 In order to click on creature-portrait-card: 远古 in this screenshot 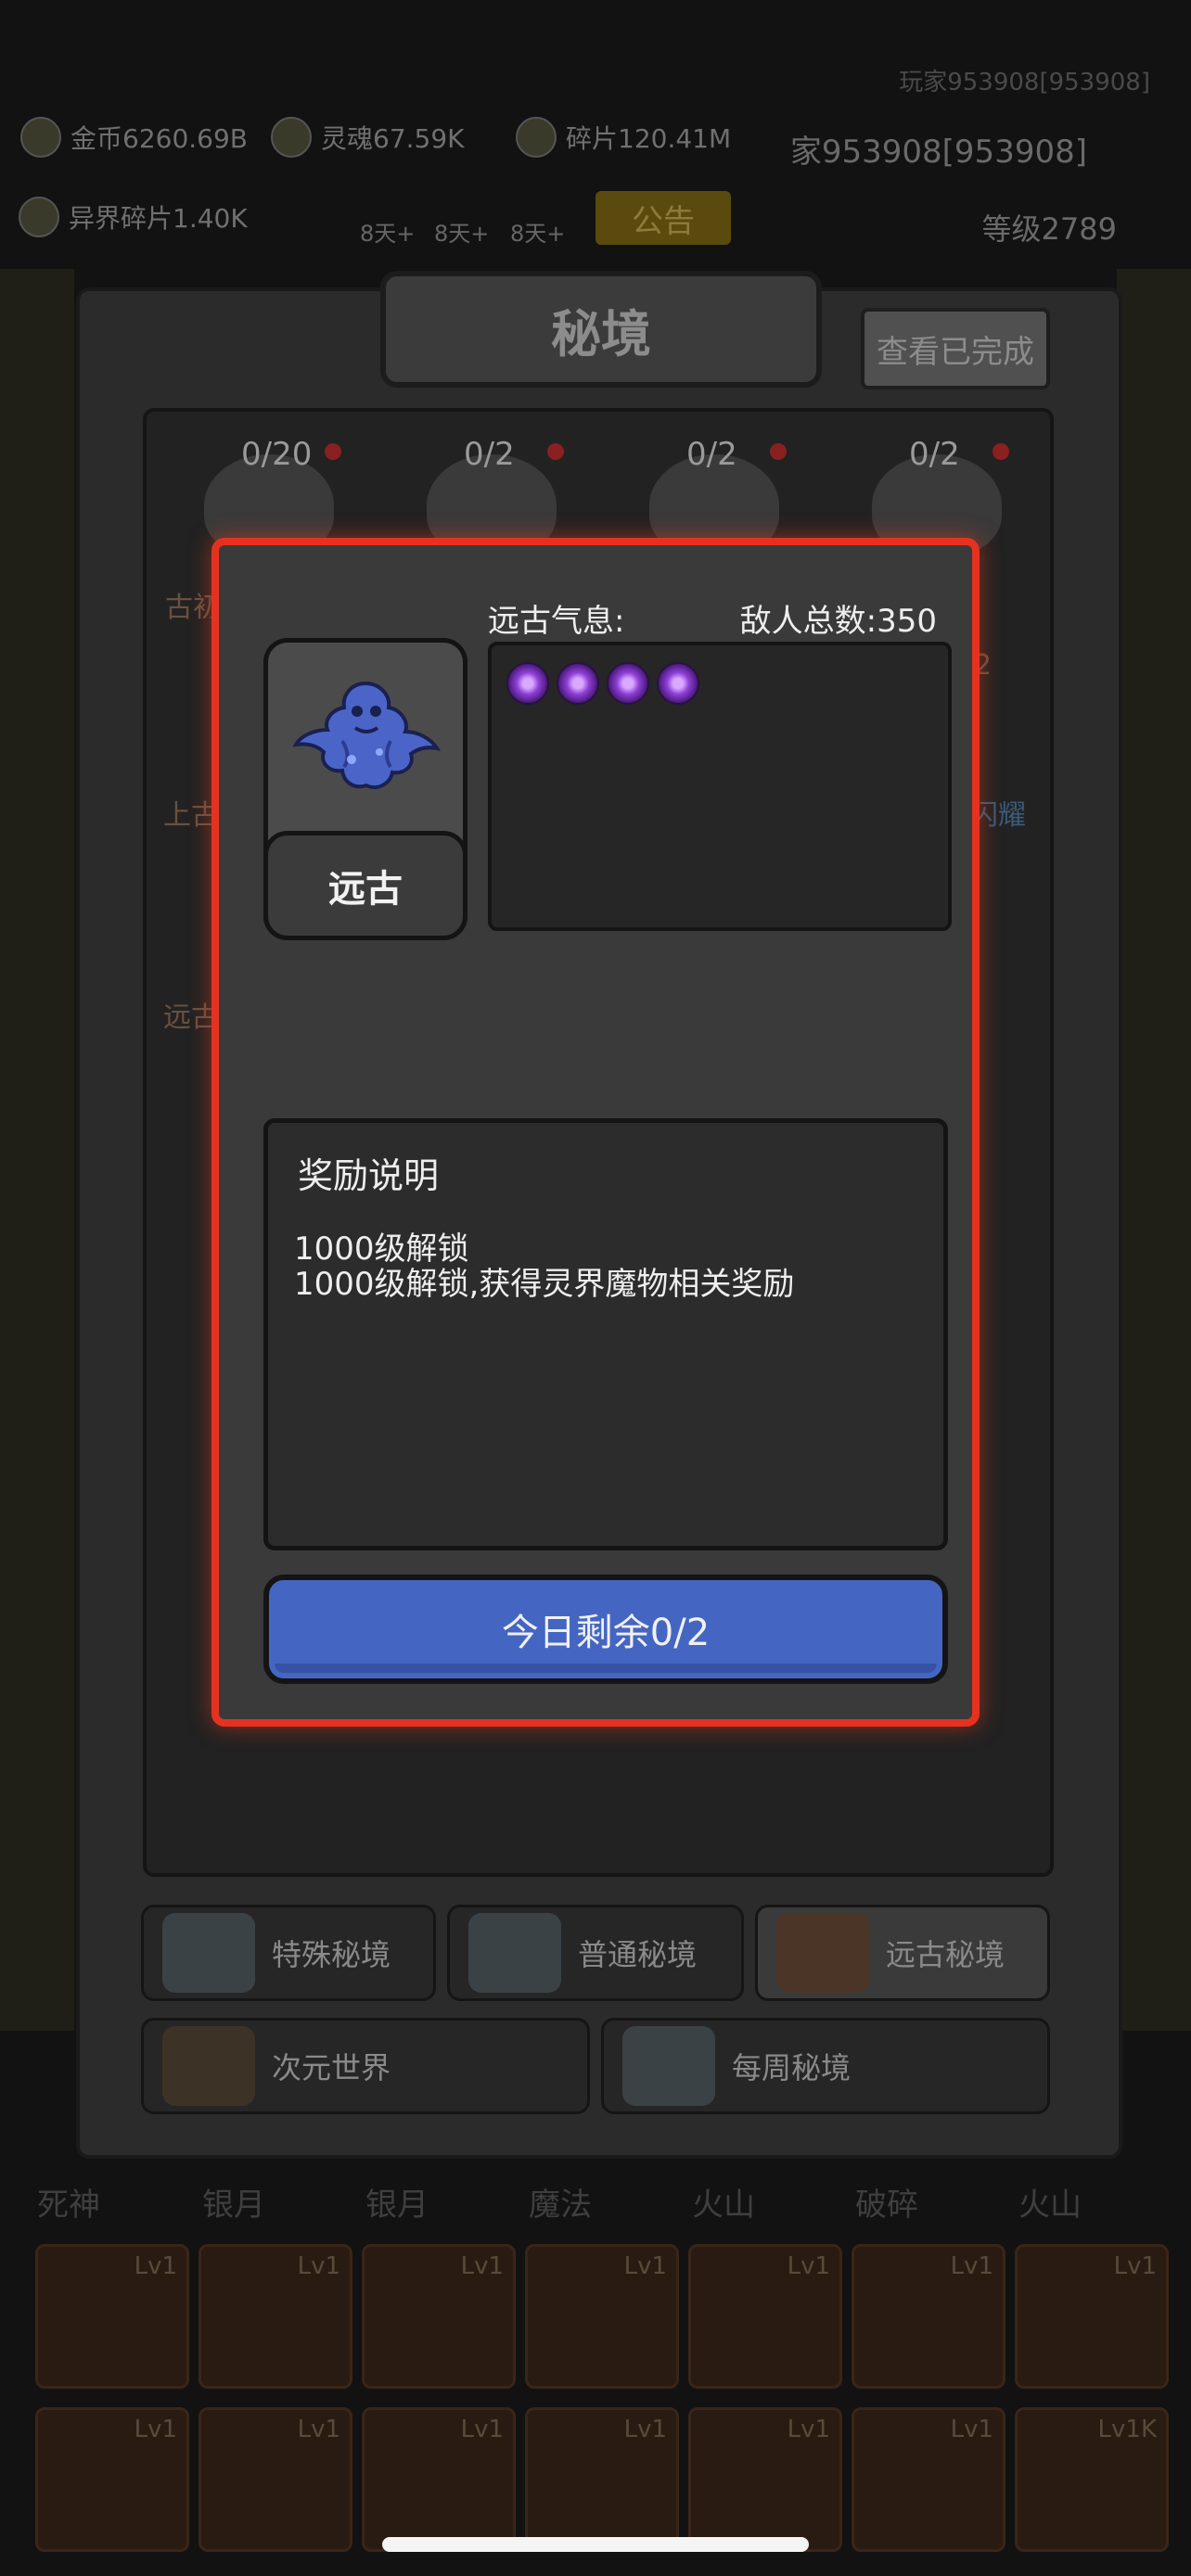, I will do `click(365, 789)`.